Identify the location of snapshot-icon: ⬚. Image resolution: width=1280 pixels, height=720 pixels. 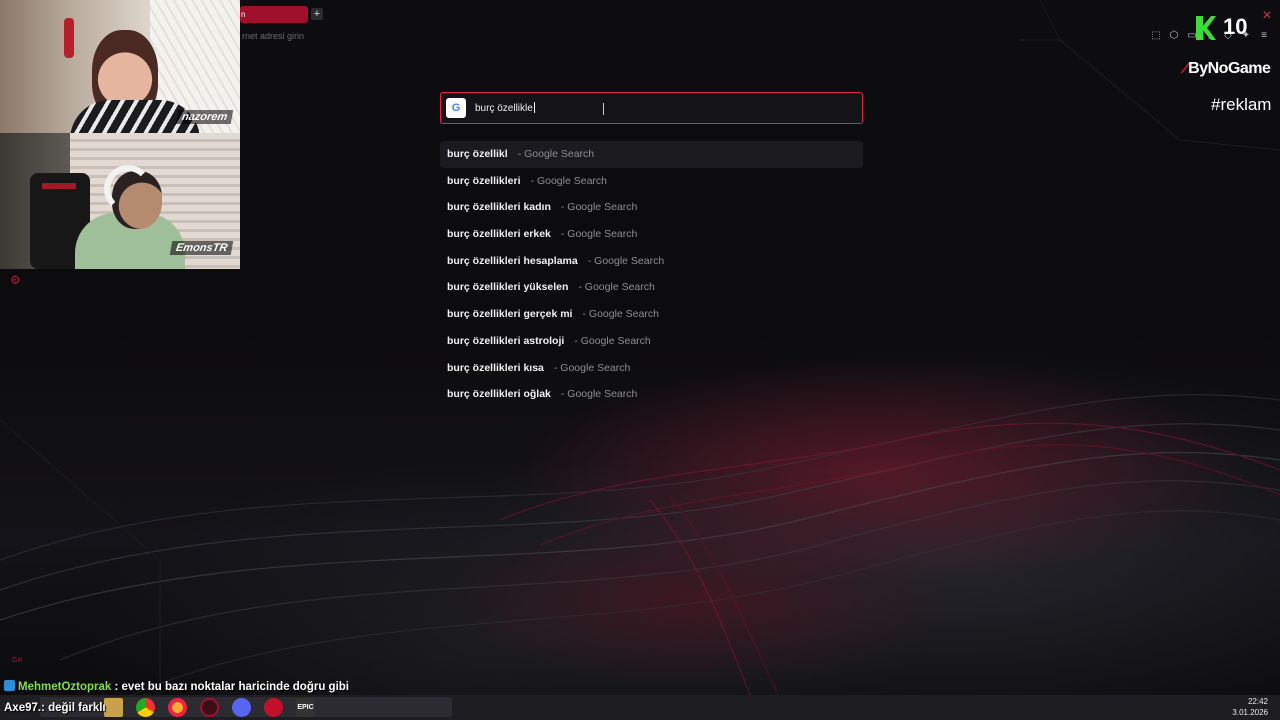
(1156, 36).